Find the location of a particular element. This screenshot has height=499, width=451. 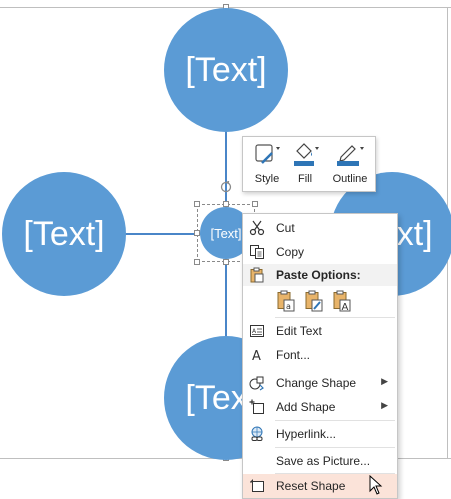

style-label: Style is located at coordinates (267, 179).